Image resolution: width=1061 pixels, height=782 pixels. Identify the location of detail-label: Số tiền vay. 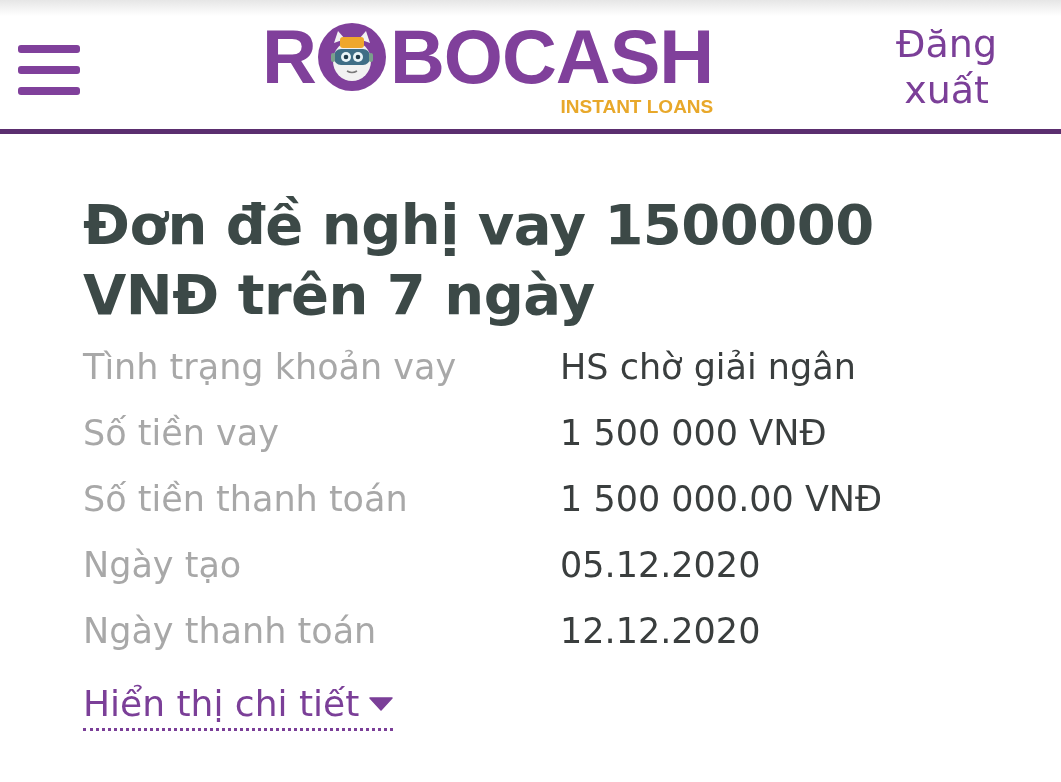
(181, 433).